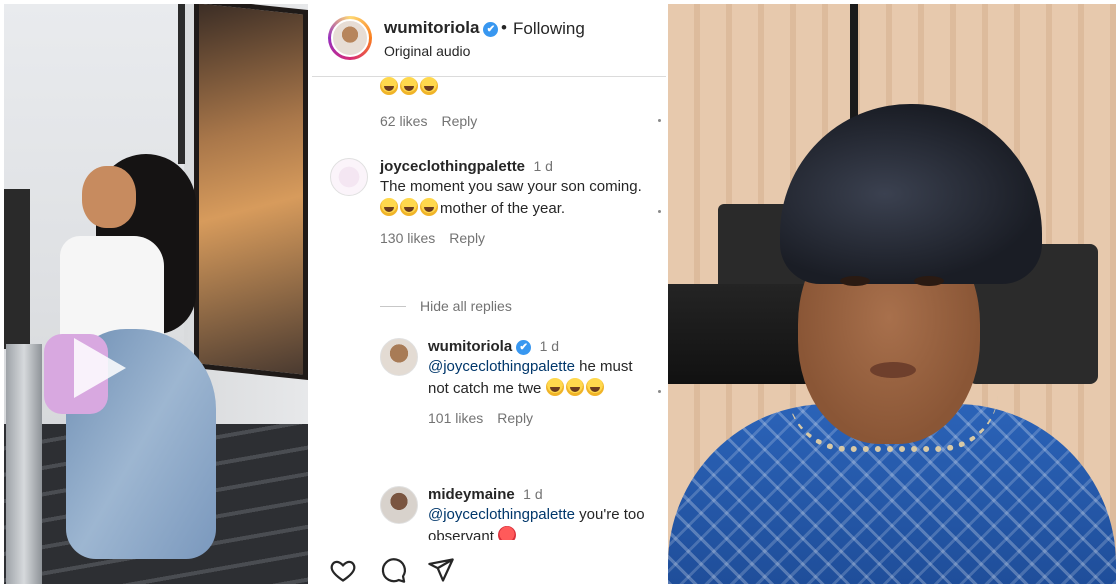 The width and height of the screenshot is (1120, 588). Describe the element at coordinates (507, 533) in the screenshot. I see `heart-eyes-emoji-icon` at that location.